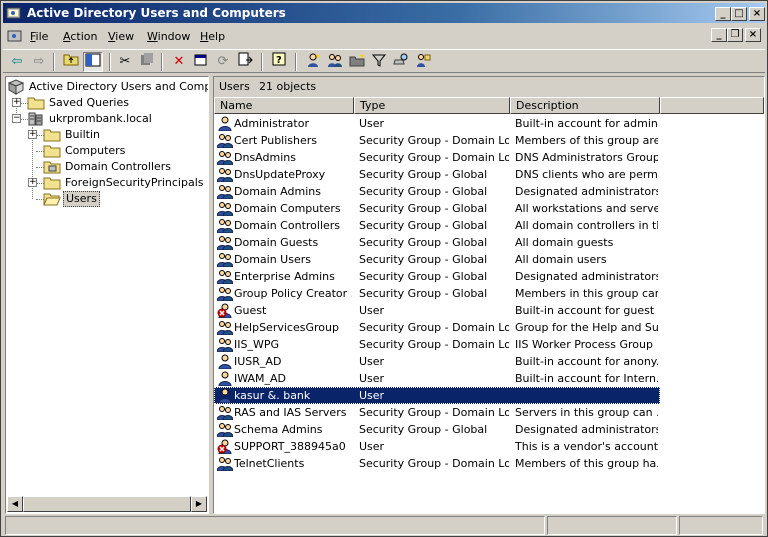  I want to click on console-icon, so click(15, 36).